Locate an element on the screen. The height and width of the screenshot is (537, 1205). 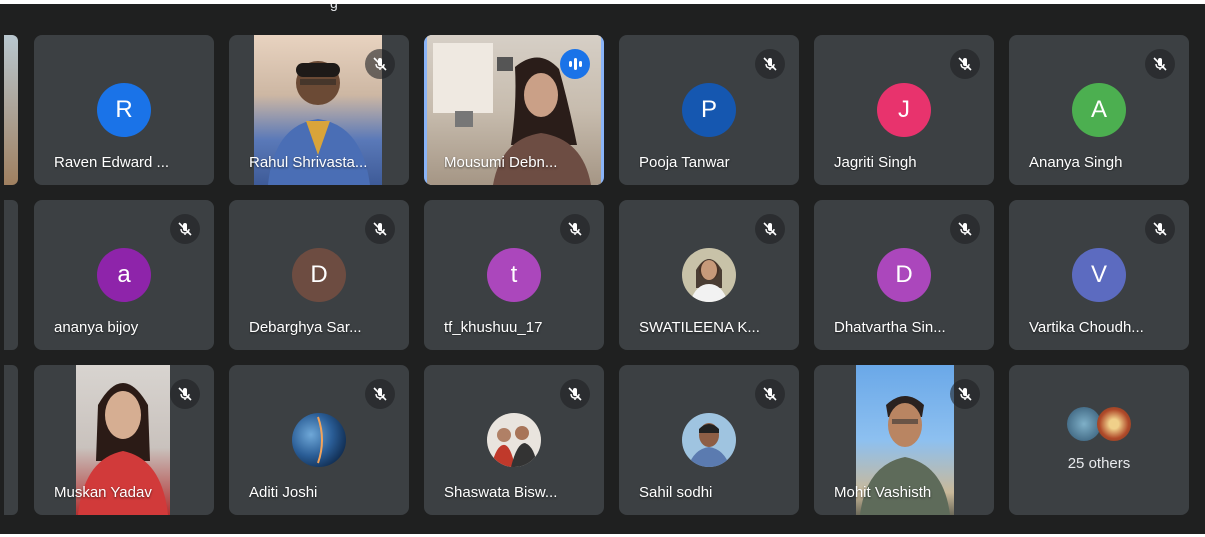
avatar: J is located at coordinates (904, 110).